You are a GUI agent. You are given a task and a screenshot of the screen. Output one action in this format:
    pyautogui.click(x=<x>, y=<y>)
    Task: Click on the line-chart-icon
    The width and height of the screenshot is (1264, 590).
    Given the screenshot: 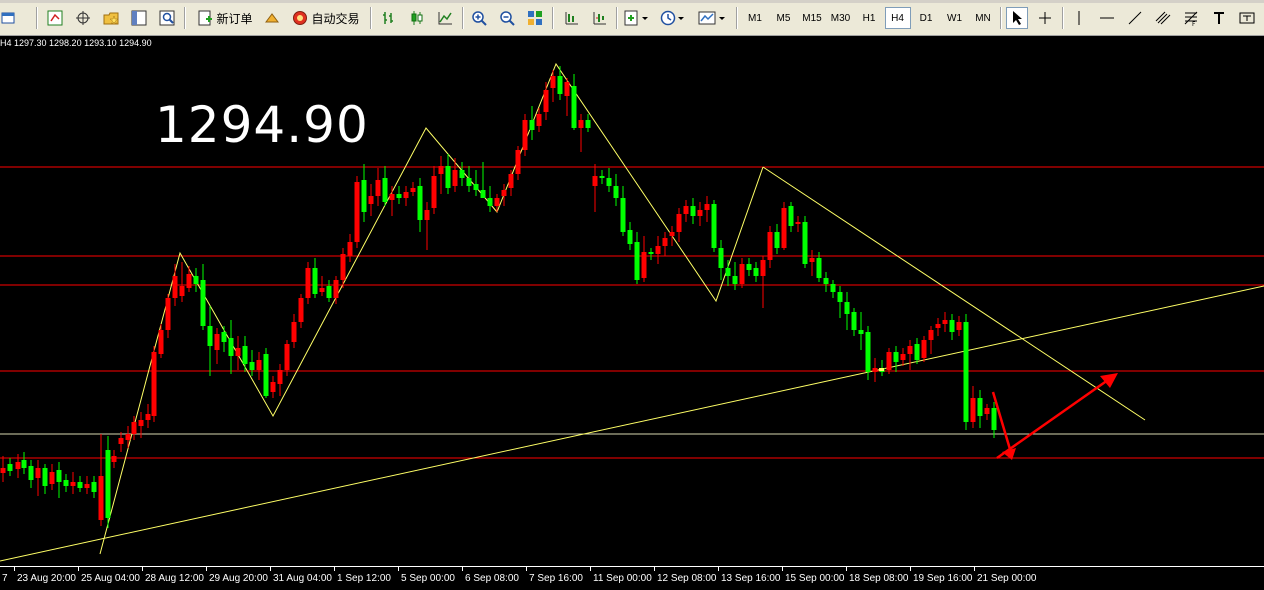 What is the action you would take?
    pyautogui.click(x=445, y=18)
    